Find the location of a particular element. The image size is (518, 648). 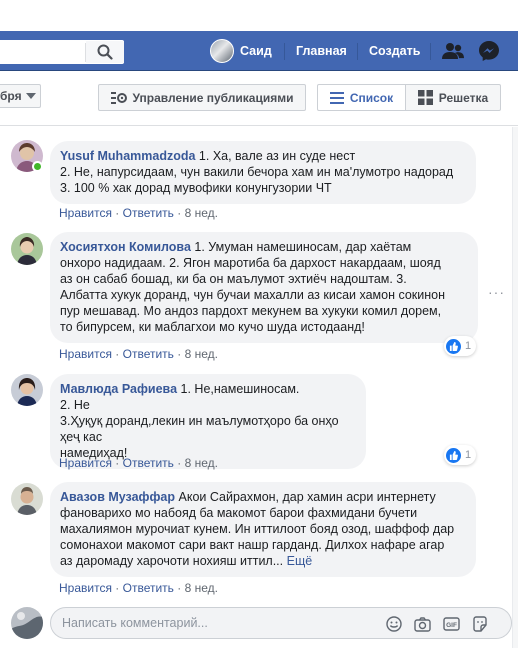

gif-icon: GIF is located at coordinates (451, 624).